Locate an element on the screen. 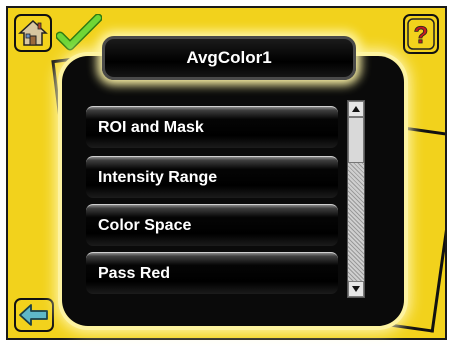  scroll-thumb is located at coordinates (356, 140).